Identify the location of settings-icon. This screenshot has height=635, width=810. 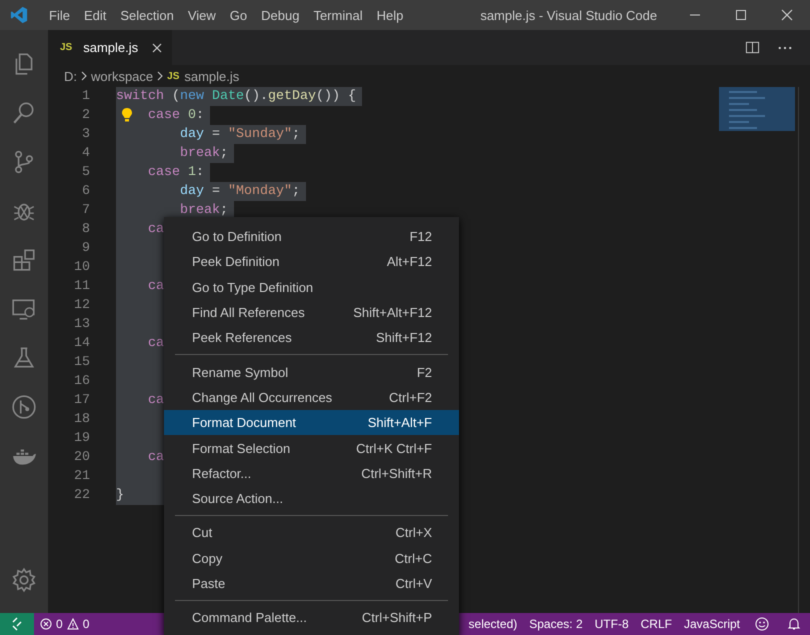
(24, 580).